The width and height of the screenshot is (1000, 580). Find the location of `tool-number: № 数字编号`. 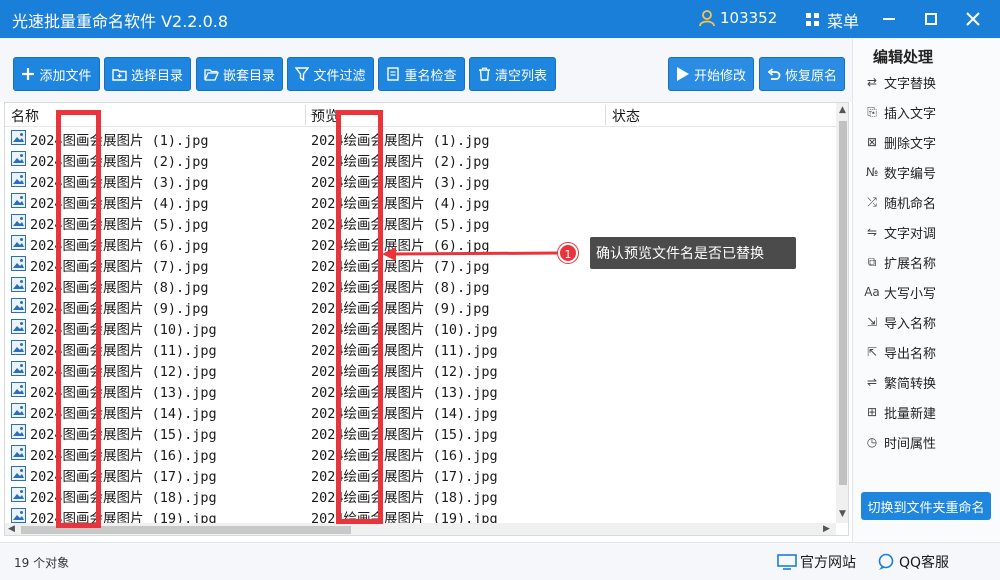

tool-number: № 数字编号 is located at coordinates (929, 172).